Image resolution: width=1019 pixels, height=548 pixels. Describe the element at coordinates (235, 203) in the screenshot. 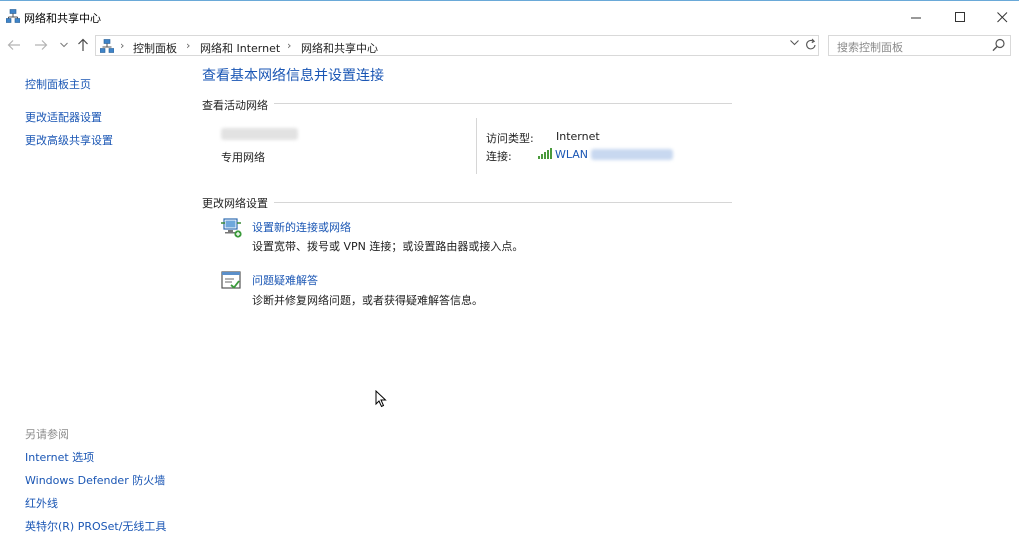

I see `change-settings-heading: 更改网络设置` at that location.